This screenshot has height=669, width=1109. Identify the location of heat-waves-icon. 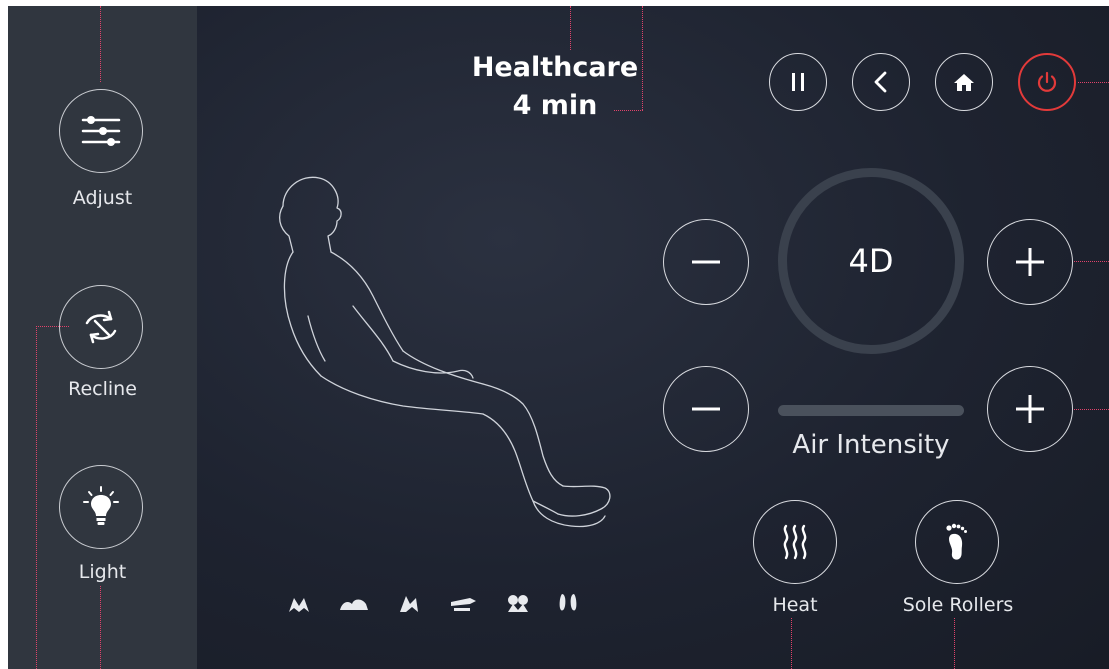
(795, 542).